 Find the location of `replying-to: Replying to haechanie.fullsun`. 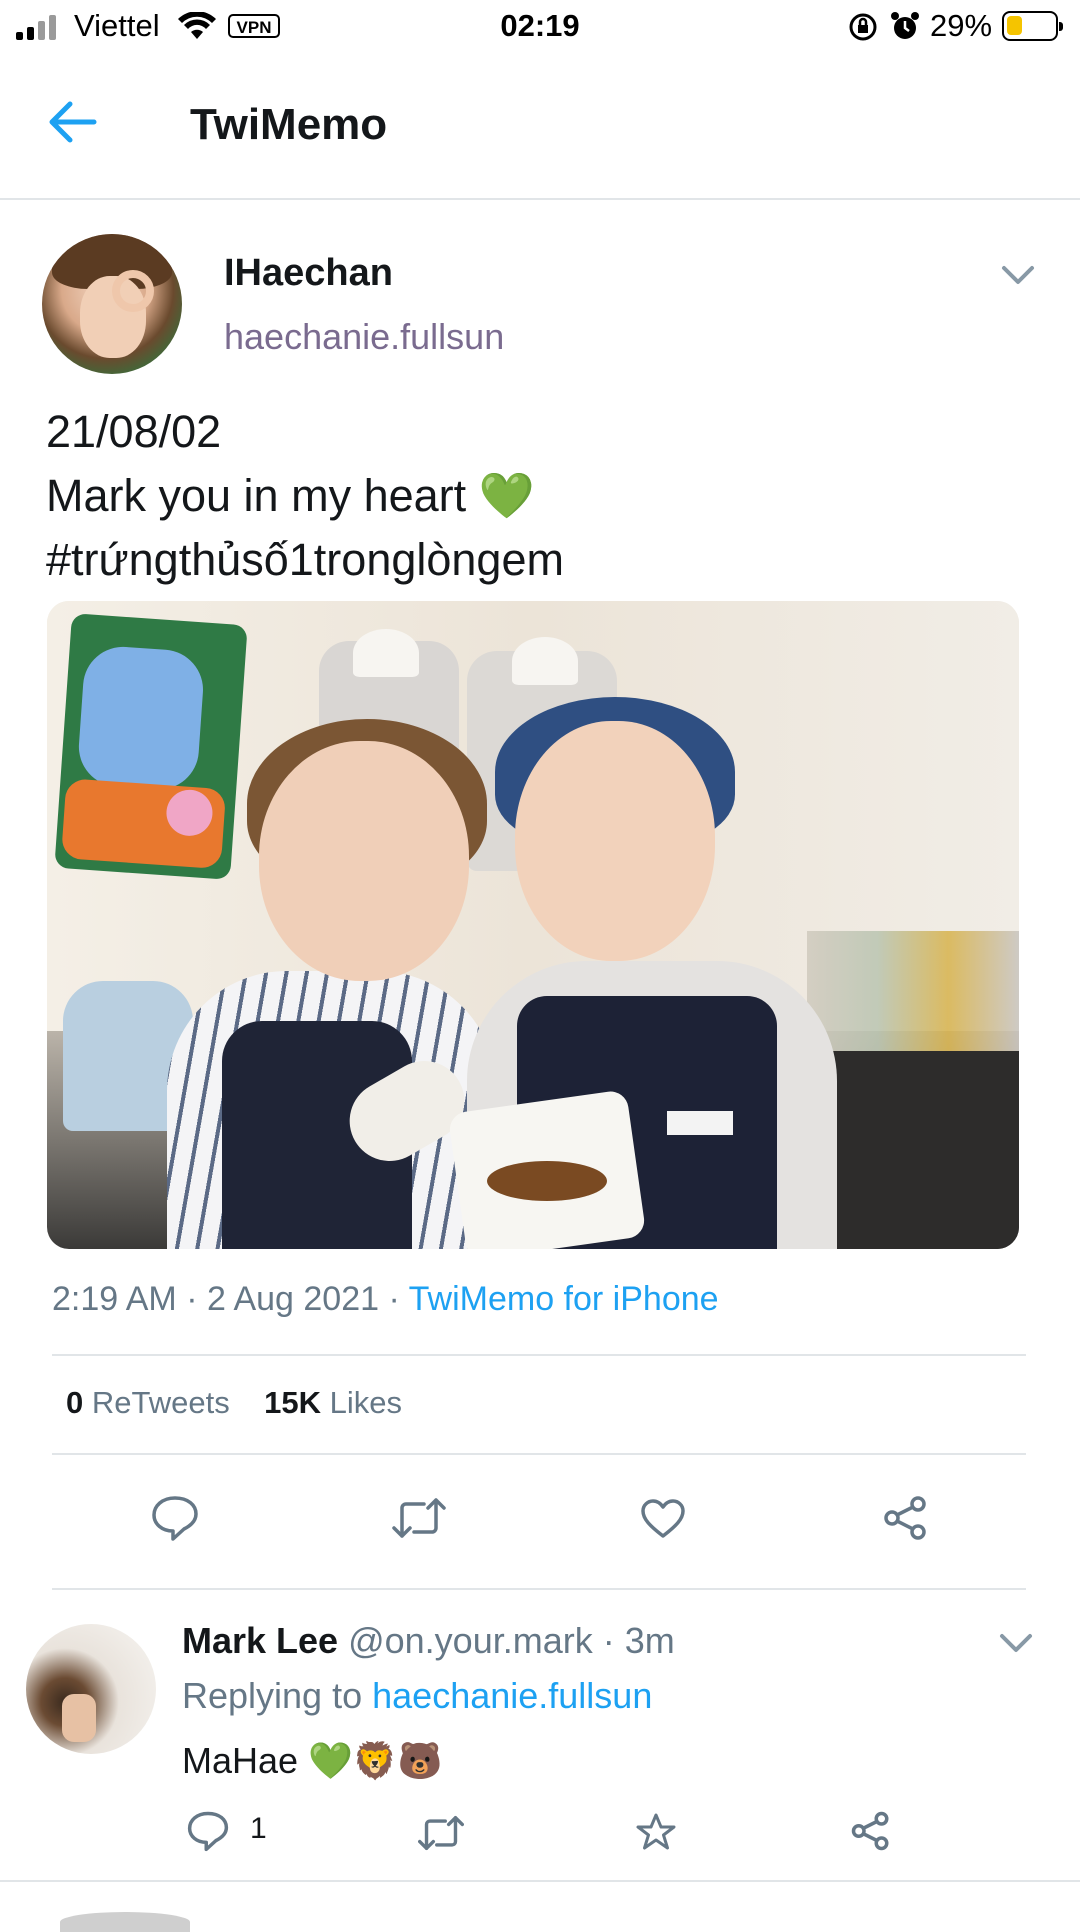

replying-to: Replying to haechanie.fullsun is located at coordinates (417, 1696).